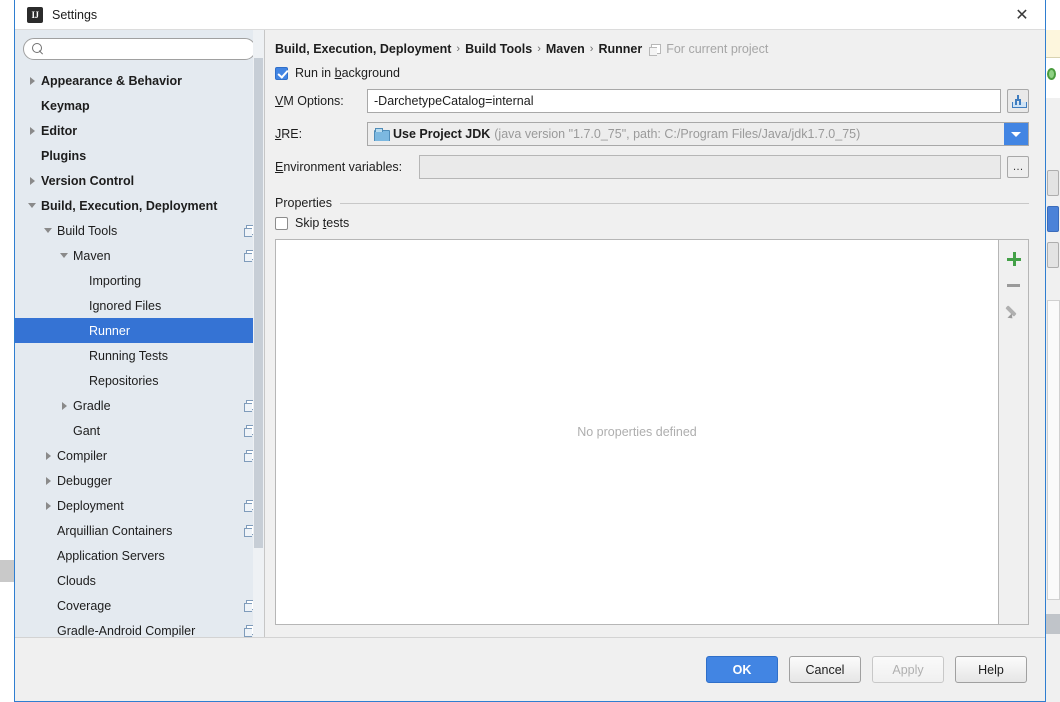 This screenshot has height=702, width=1060. I want to click on sidebar-item-repositories: Repositories, so click(139, 380).